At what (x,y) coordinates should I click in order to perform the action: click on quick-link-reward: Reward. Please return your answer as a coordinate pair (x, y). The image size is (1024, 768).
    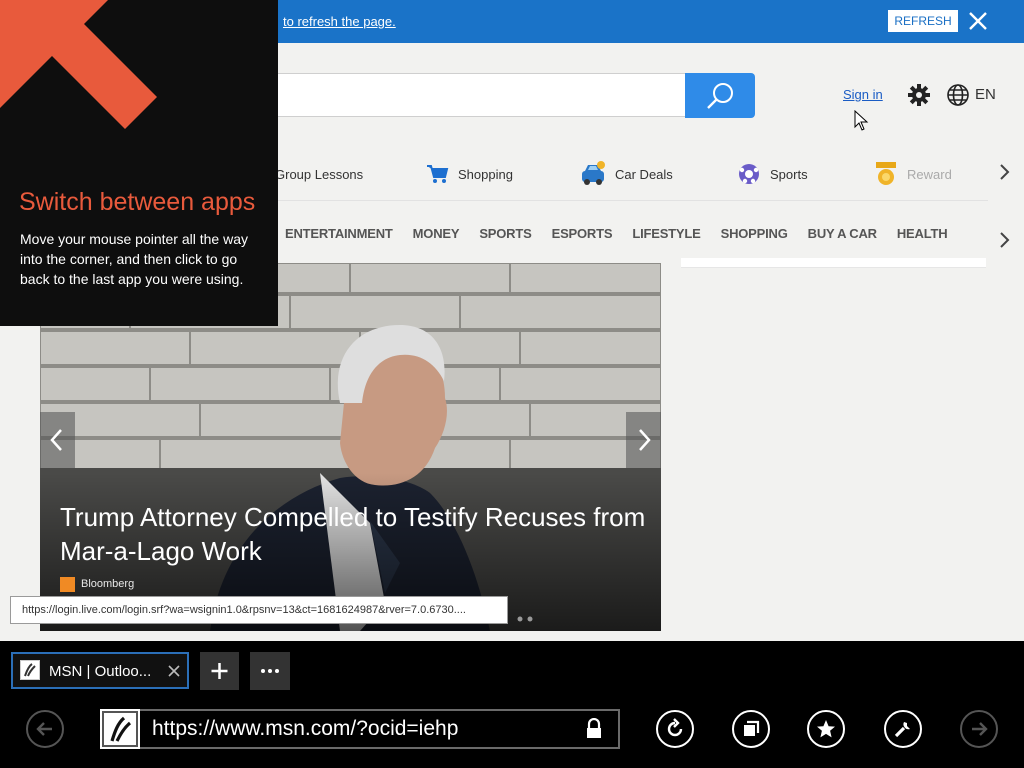
    Looking at the image, I should click on (913, 174).